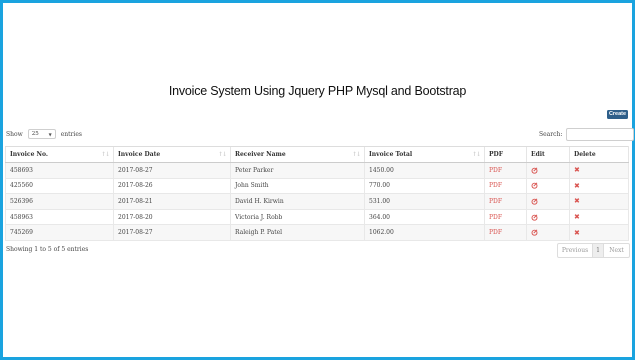 Image resolution: width=635 pixels, height=360 pixels. Describe the element at coordinates (29, 154) in the screenshot. I see `column-header-label: Invoice No.` at that location.